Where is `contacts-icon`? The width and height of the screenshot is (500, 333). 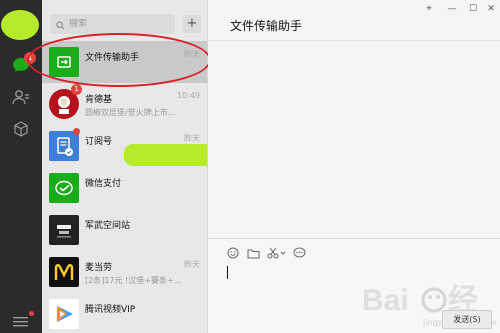
contacts-icon is located at coordinates (21, 97).